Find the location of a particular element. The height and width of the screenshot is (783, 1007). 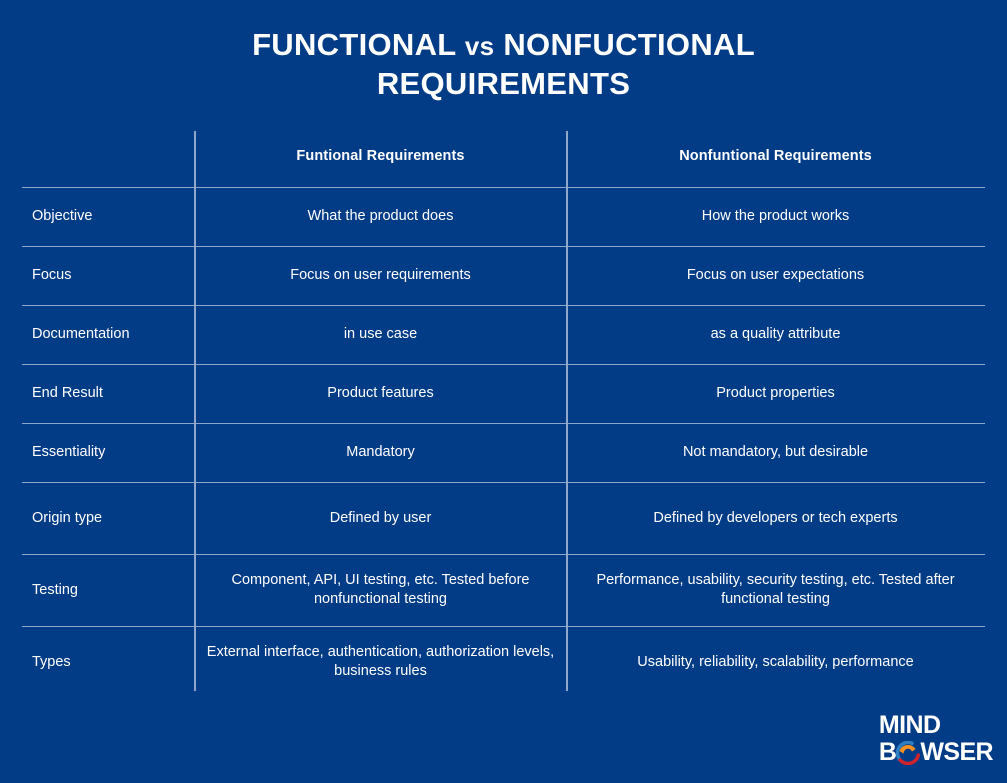

cell-nonfunctional-focus: Focus on user expectations is located at coordinates (775, 275).